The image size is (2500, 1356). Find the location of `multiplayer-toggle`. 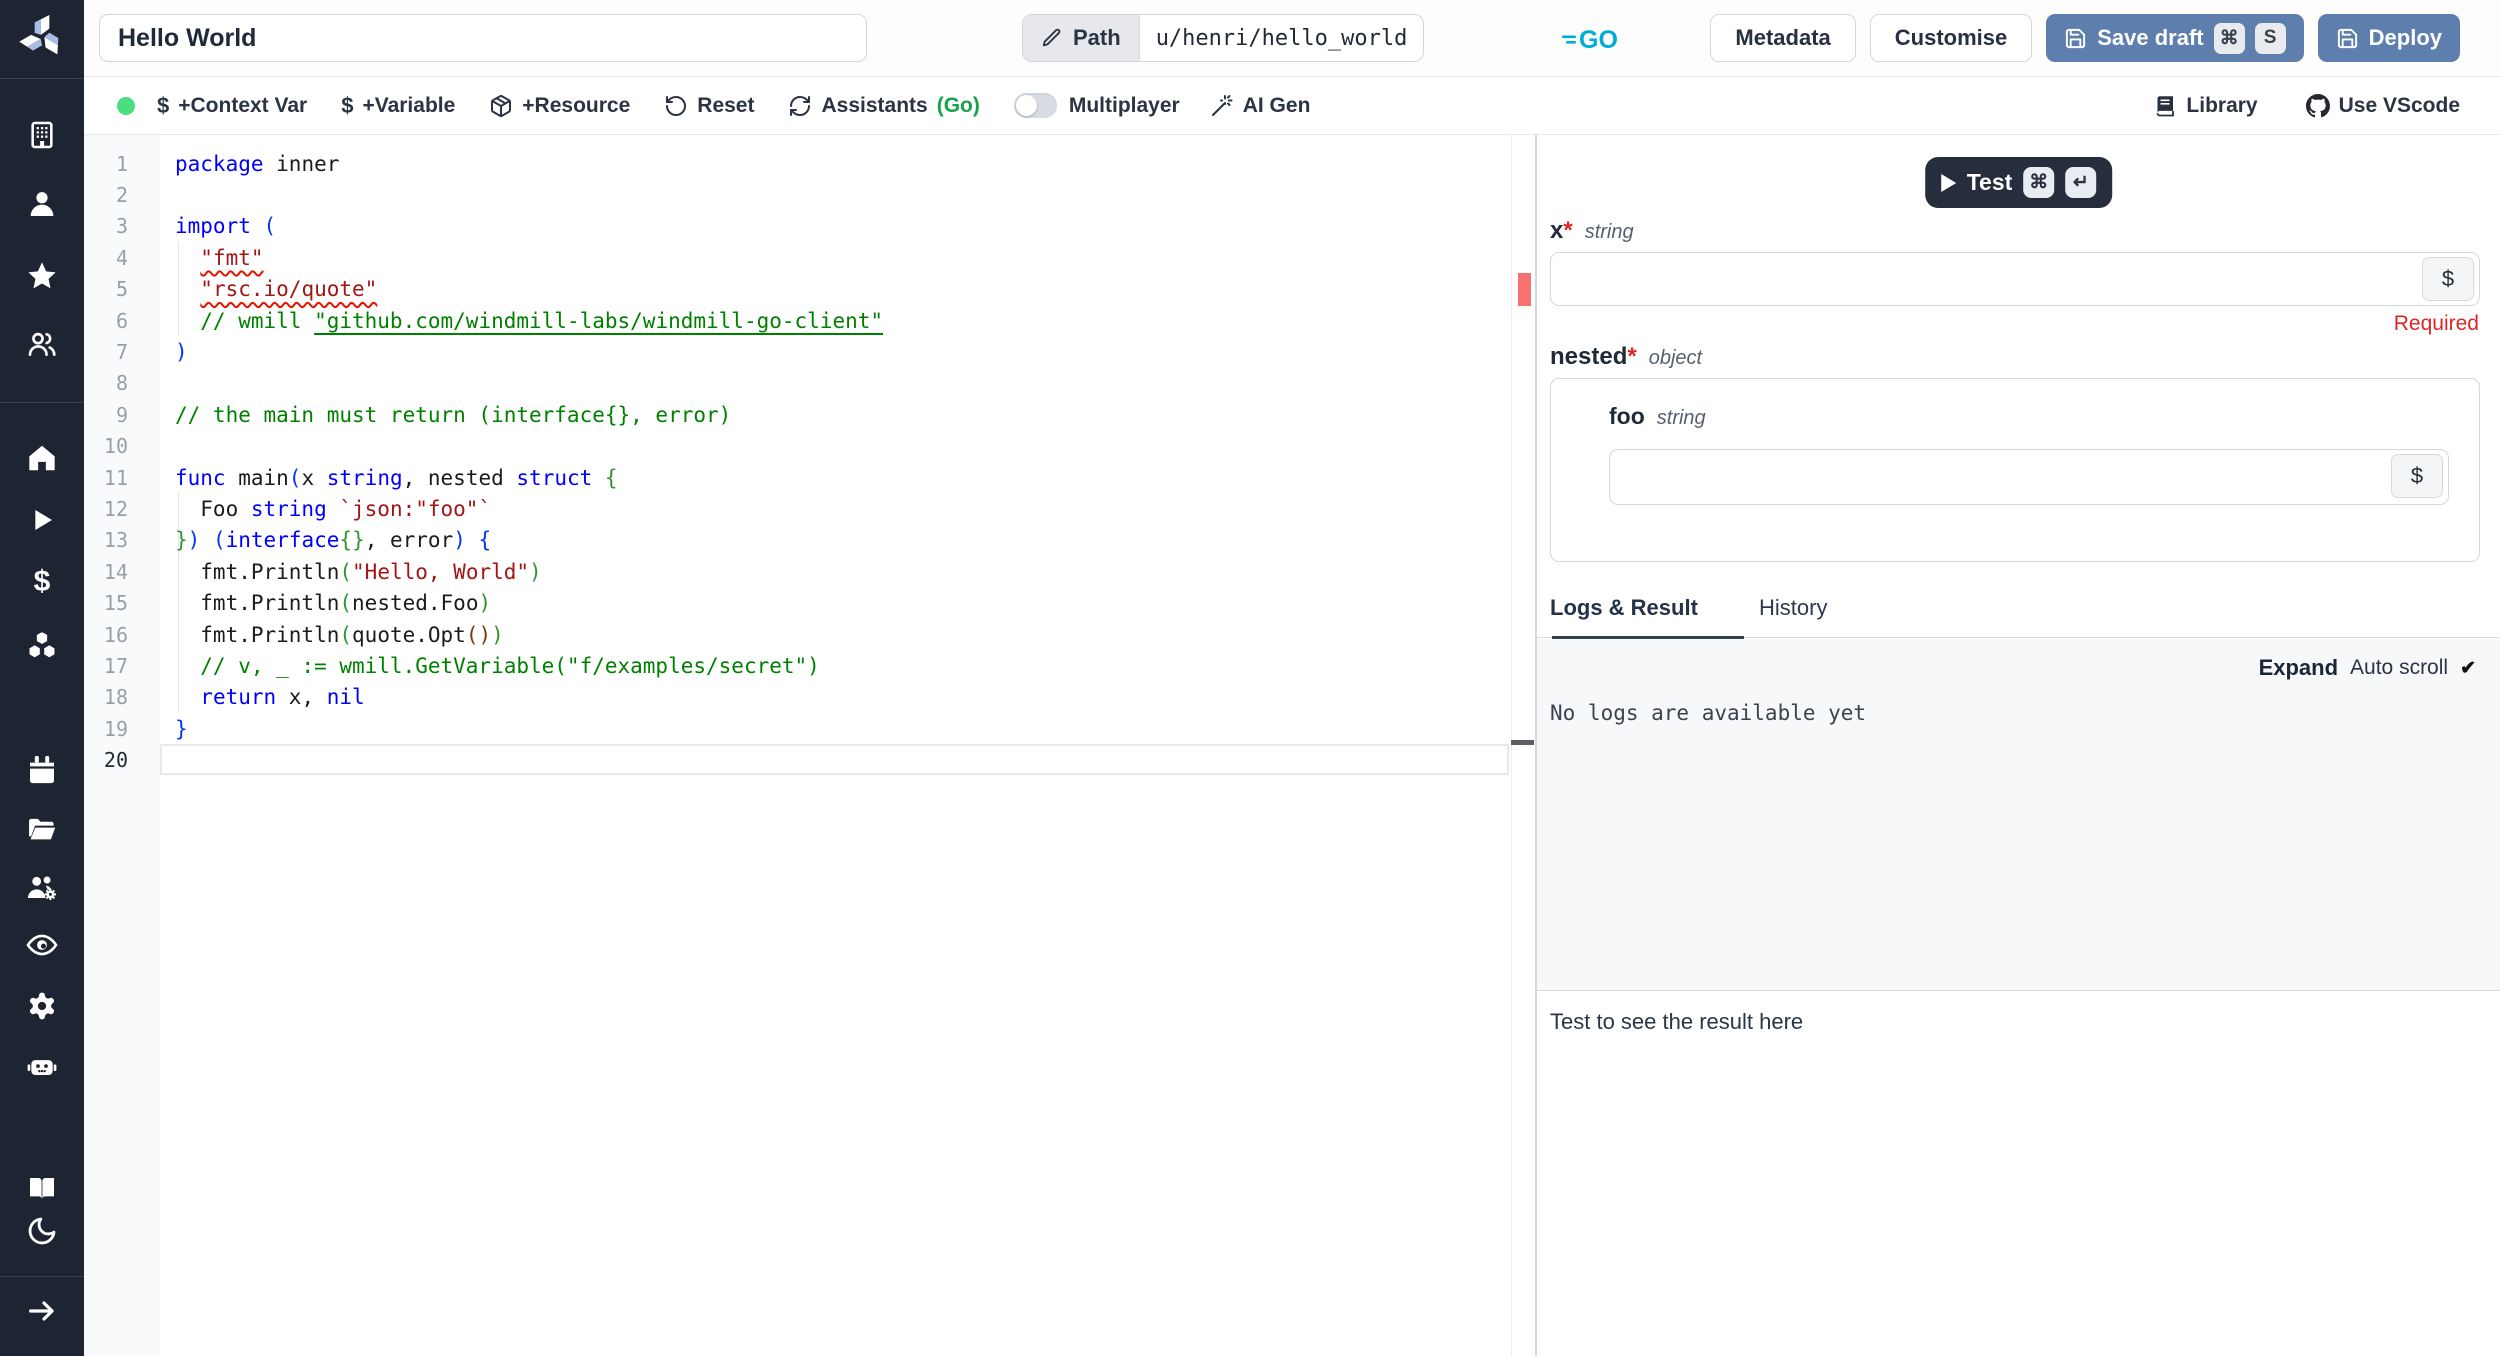

multiplayer-toggle is located at coordinates (1035, 105).